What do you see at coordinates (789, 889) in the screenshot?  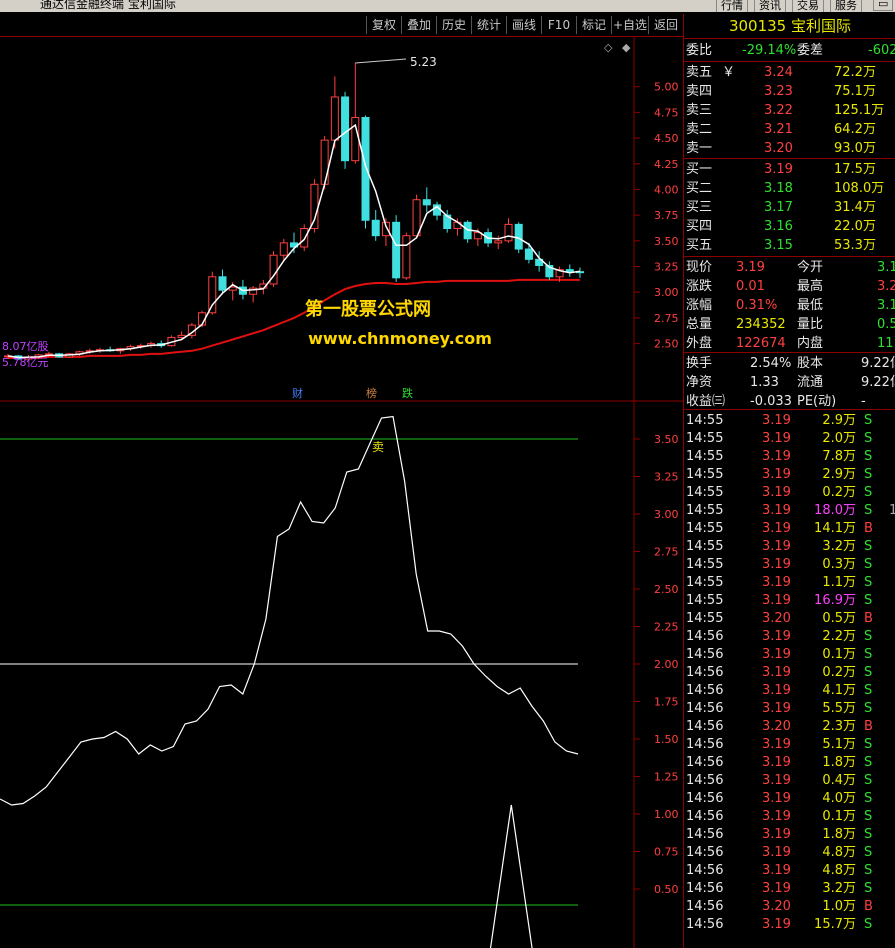 I see `tick-row: 14:56 3.19 3.2万 S` at bounding box center [789, 889].